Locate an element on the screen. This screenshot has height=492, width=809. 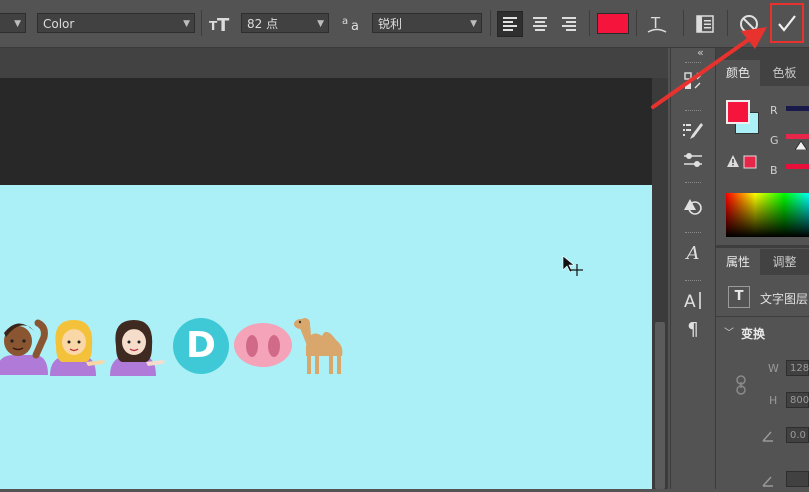
aa-icon: aa is located at coordinates (352, 23).